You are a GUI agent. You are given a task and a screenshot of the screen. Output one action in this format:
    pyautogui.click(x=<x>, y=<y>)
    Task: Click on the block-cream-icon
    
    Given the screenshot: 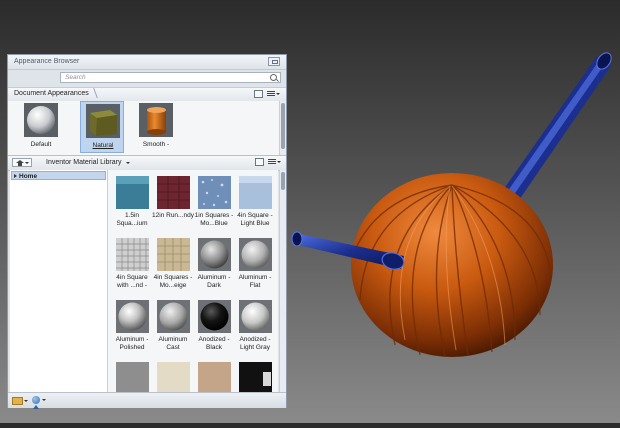 What is the action you would take?
    pyautogui.click(x=173, y=377)
    